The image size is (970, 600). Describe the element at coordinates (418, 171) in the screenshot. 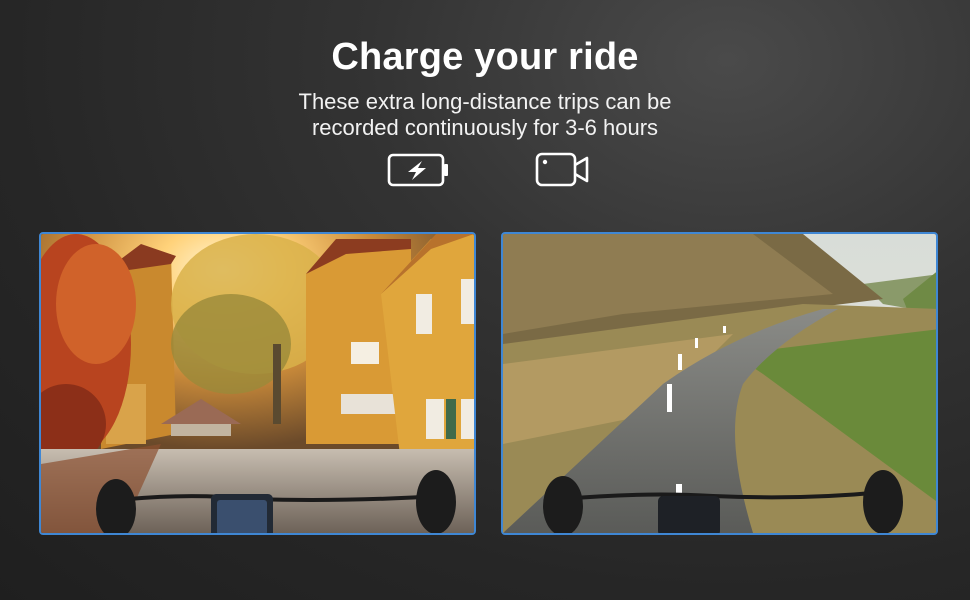

I see `battery-charging-icon` at that location.